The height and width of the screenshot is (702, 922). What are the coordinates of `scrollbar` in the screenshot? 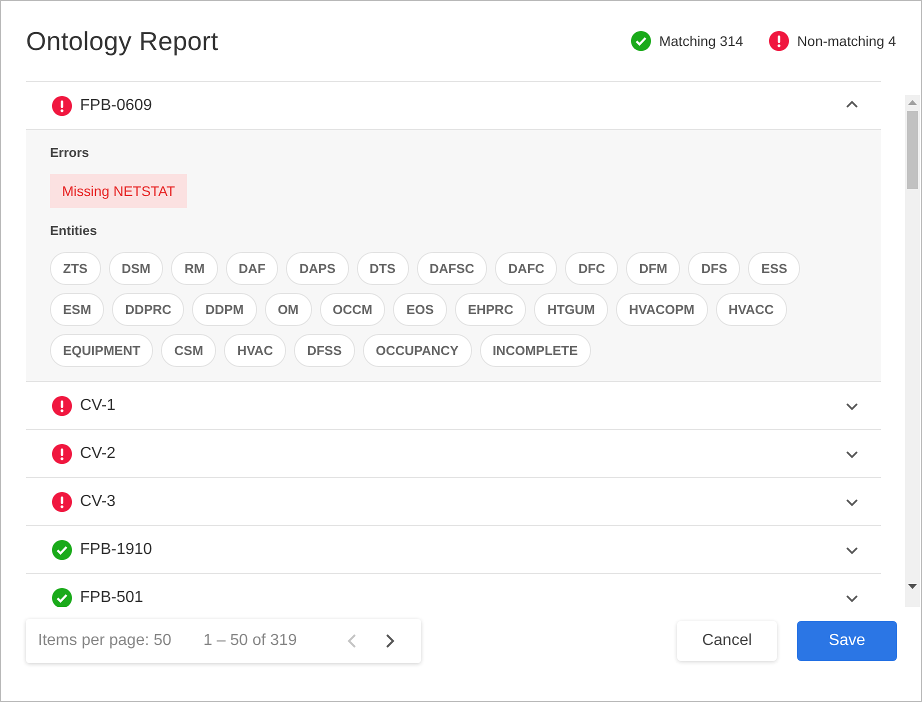 It's located at (912, 351).